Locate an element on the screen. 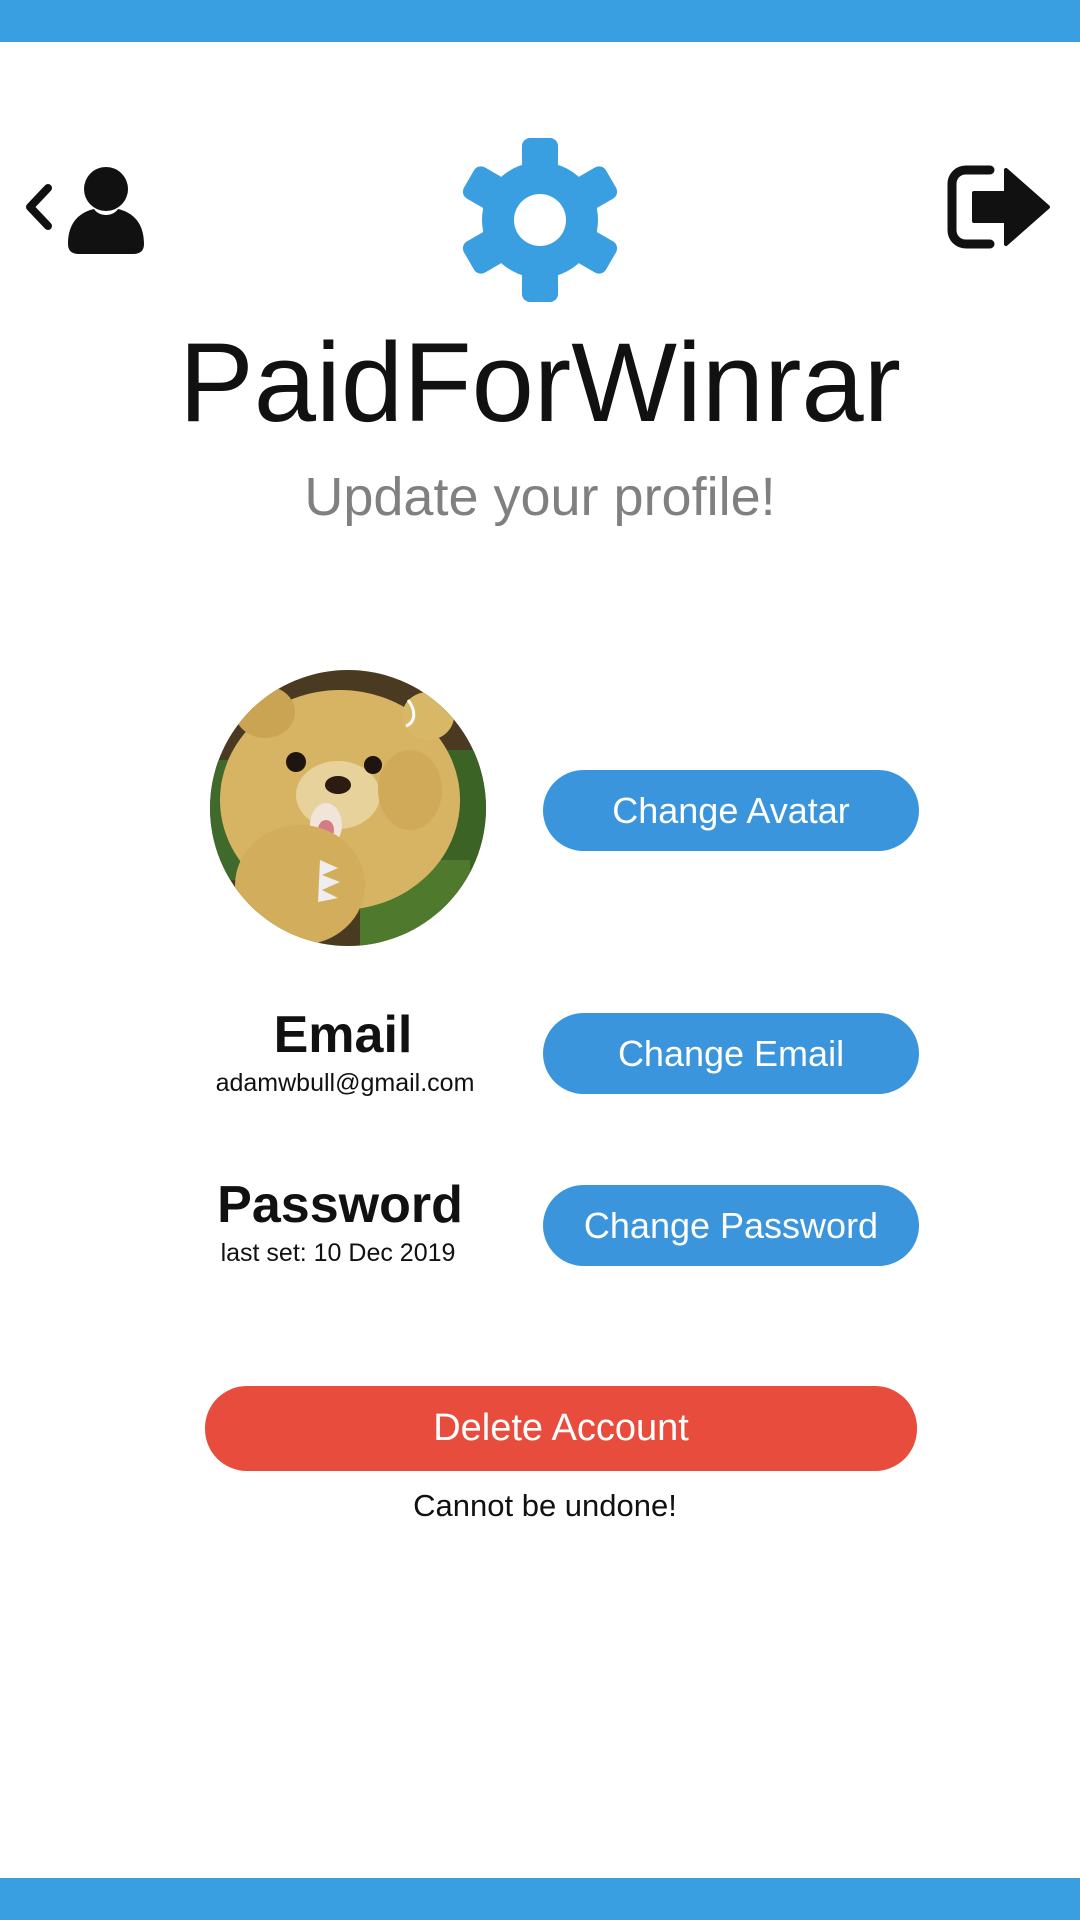 Image resolution: width=1080 pixels, height=1920 pixels. page-subtitle: Update your profile! is located at coordinates (540, 497).